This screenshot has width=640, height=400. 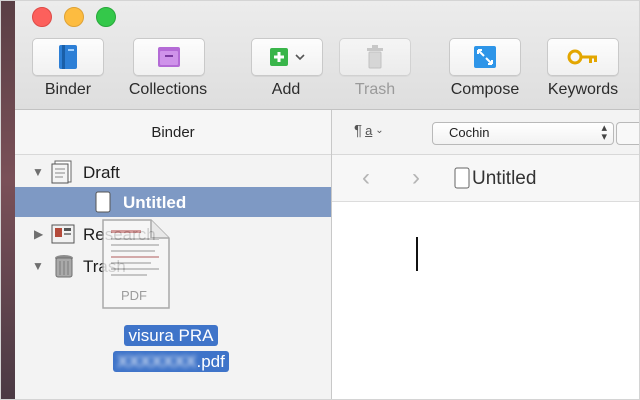 I want to click on collections-label: Collections, so click(x=168, y=89).